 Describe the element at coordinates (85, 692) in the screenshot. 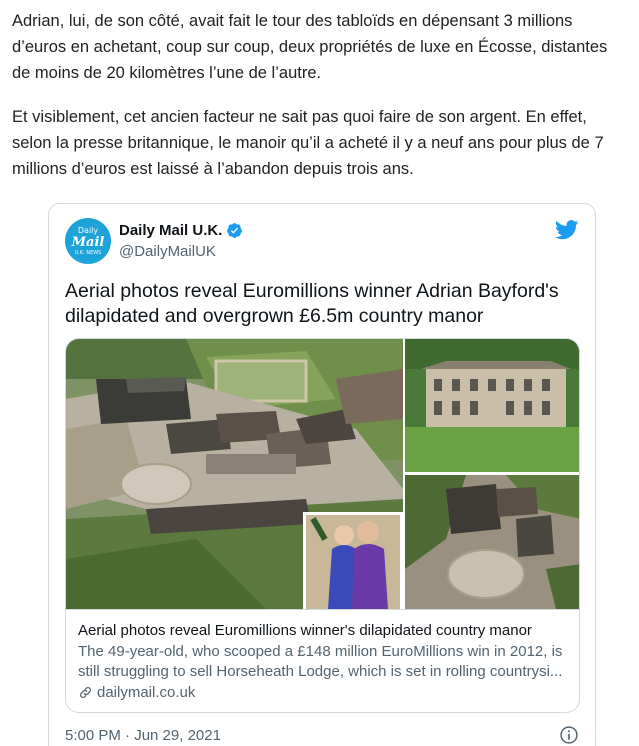

I see `link-icon` at that location.